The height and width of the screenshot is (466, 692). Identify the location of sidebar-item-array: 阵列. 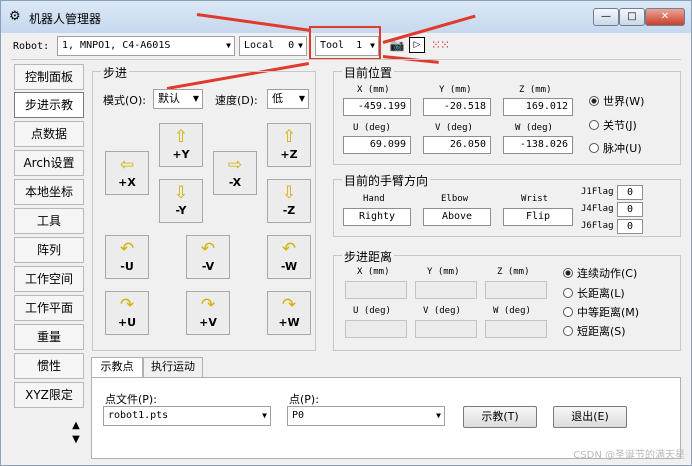
(49, 250).